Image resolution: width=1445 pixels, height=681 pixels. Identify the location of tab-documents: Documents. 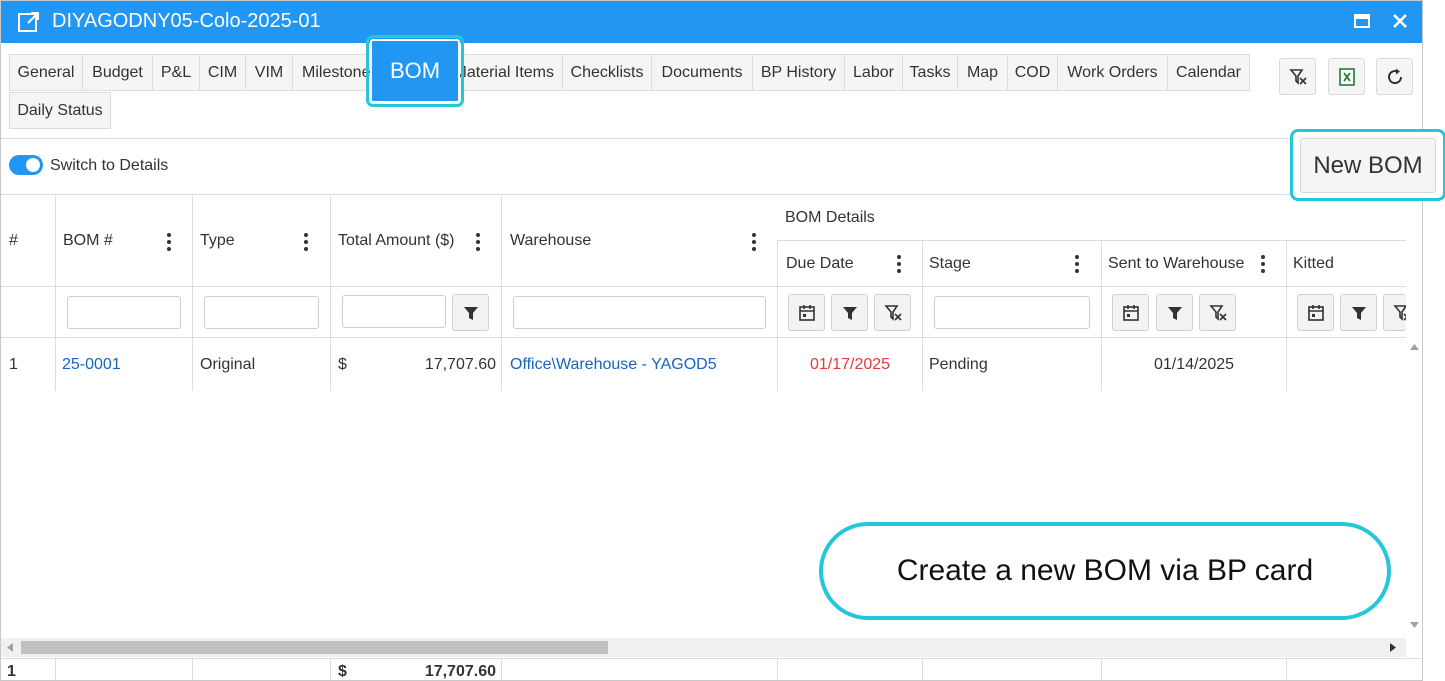
(702, 72).